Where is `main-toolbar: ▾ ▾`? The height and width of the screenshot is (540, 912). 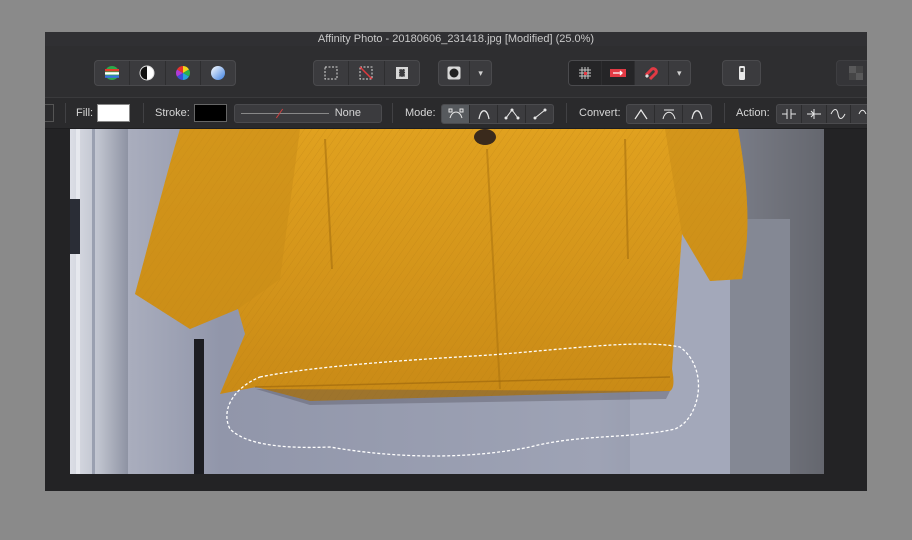 main-toolbar: ▾ ▾ is located at coordinates (456, 72).